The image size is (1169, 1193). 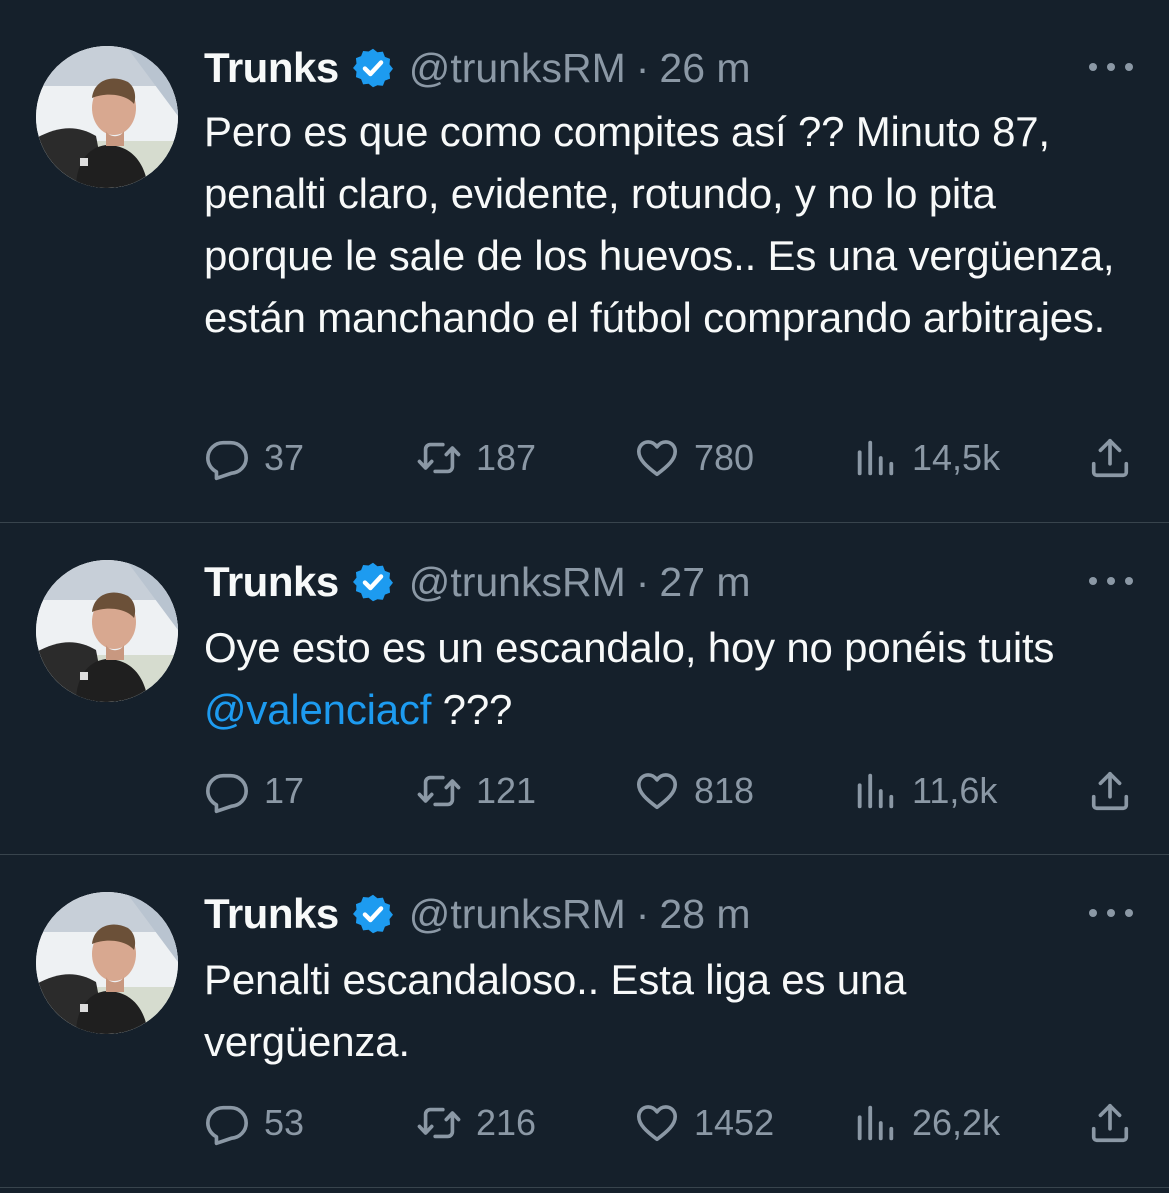 I want to click on like-count: 1452, so click(x=734, y=1122).